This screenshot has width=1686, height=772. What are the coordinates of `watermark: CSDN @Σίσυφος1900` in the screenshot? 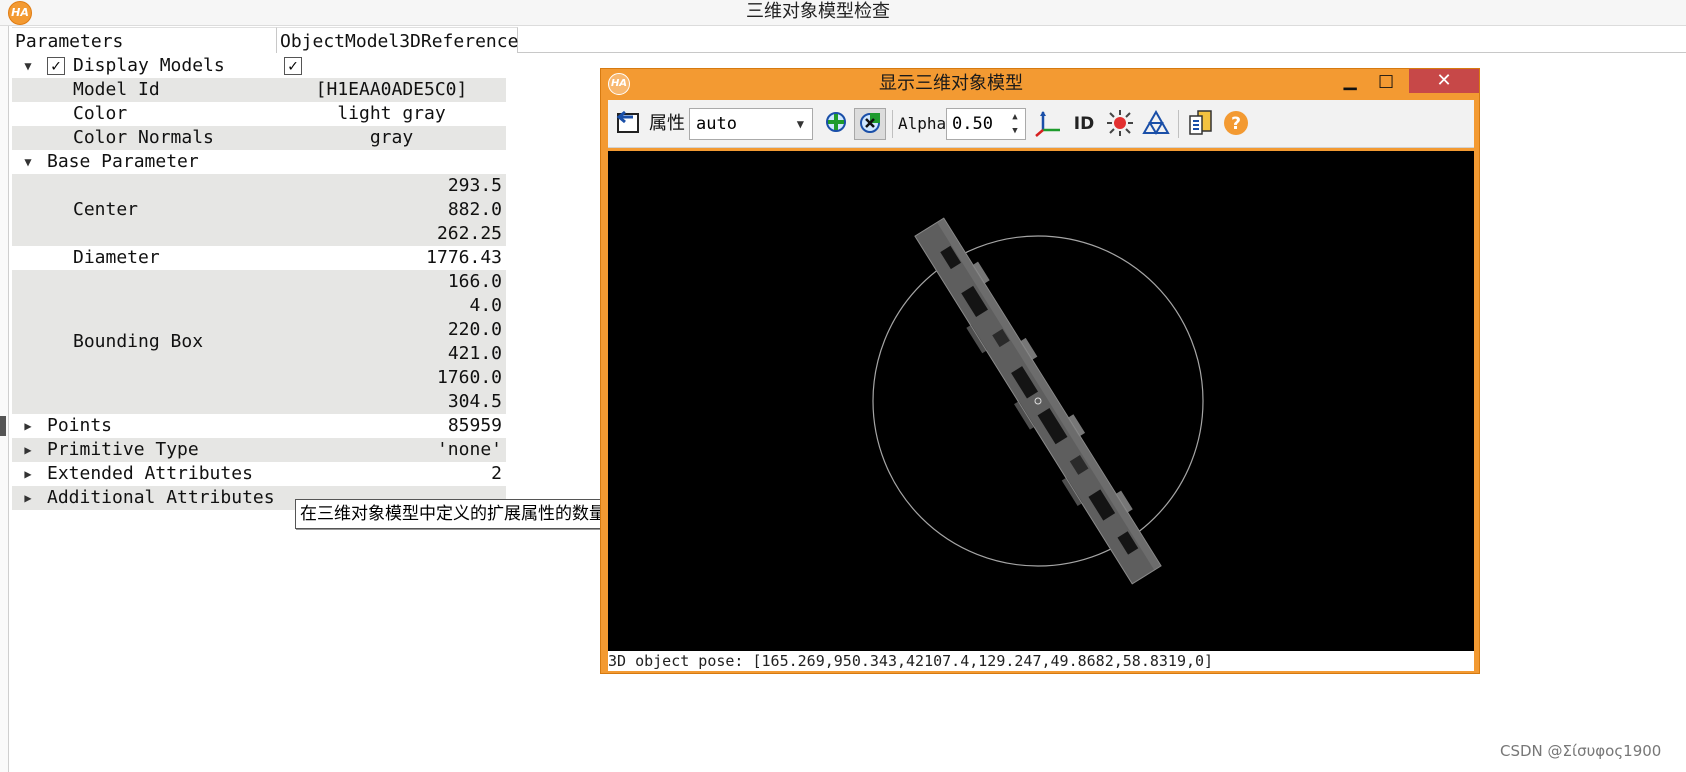 It's located at (1581, 751).